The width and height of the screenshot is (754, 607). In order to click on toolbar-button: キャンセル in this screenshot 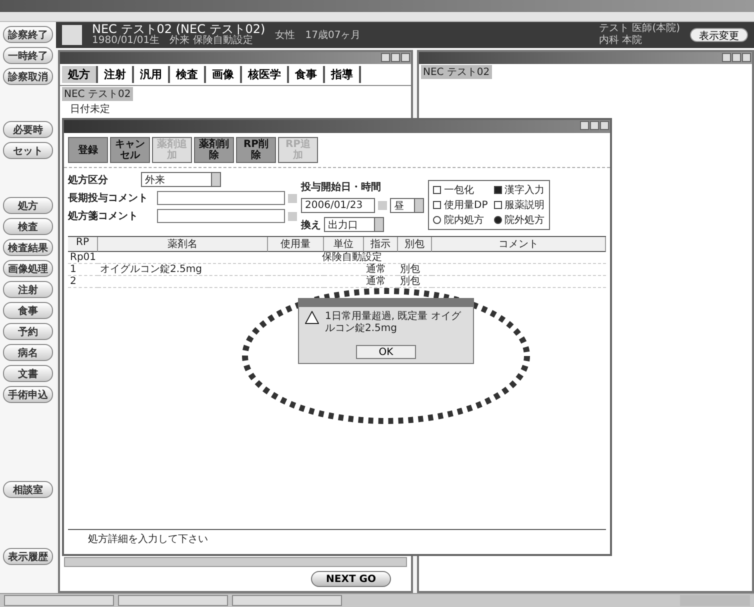, I will do `click(130, 150)`.